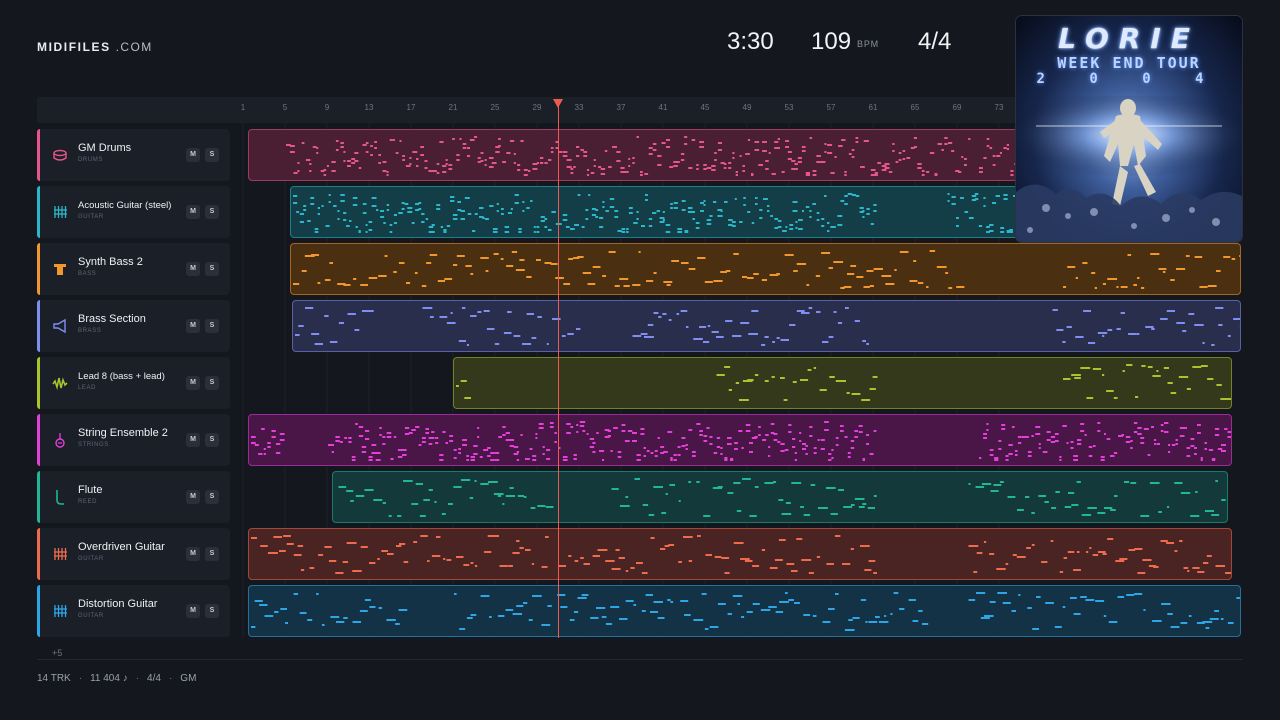  What do you see at coordinates (57, 653) in the screenshot?
I see `more-tracks-link: +5` at bounding box center [57, 653].